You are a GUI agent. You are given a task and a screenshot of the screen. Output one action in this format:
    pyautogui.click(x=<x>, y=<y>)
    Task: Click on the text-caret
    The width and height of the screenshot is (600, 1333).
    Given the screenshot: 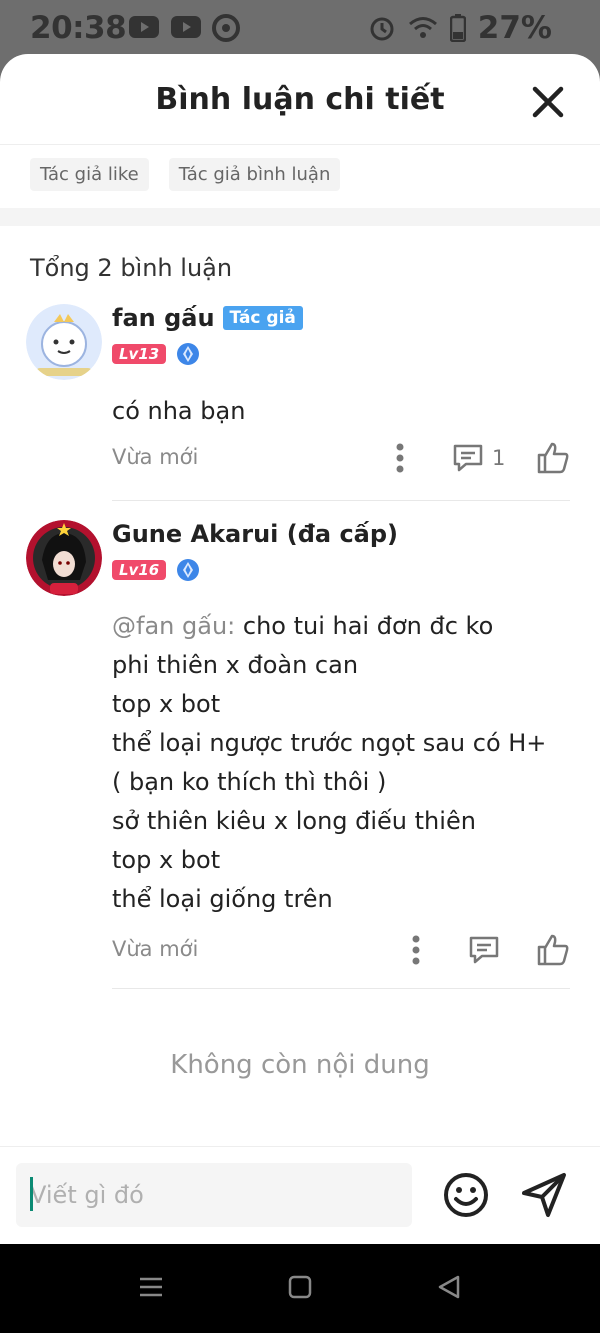 What is the action you would take?
    pyautogui.click(x=31, y=1194)
    